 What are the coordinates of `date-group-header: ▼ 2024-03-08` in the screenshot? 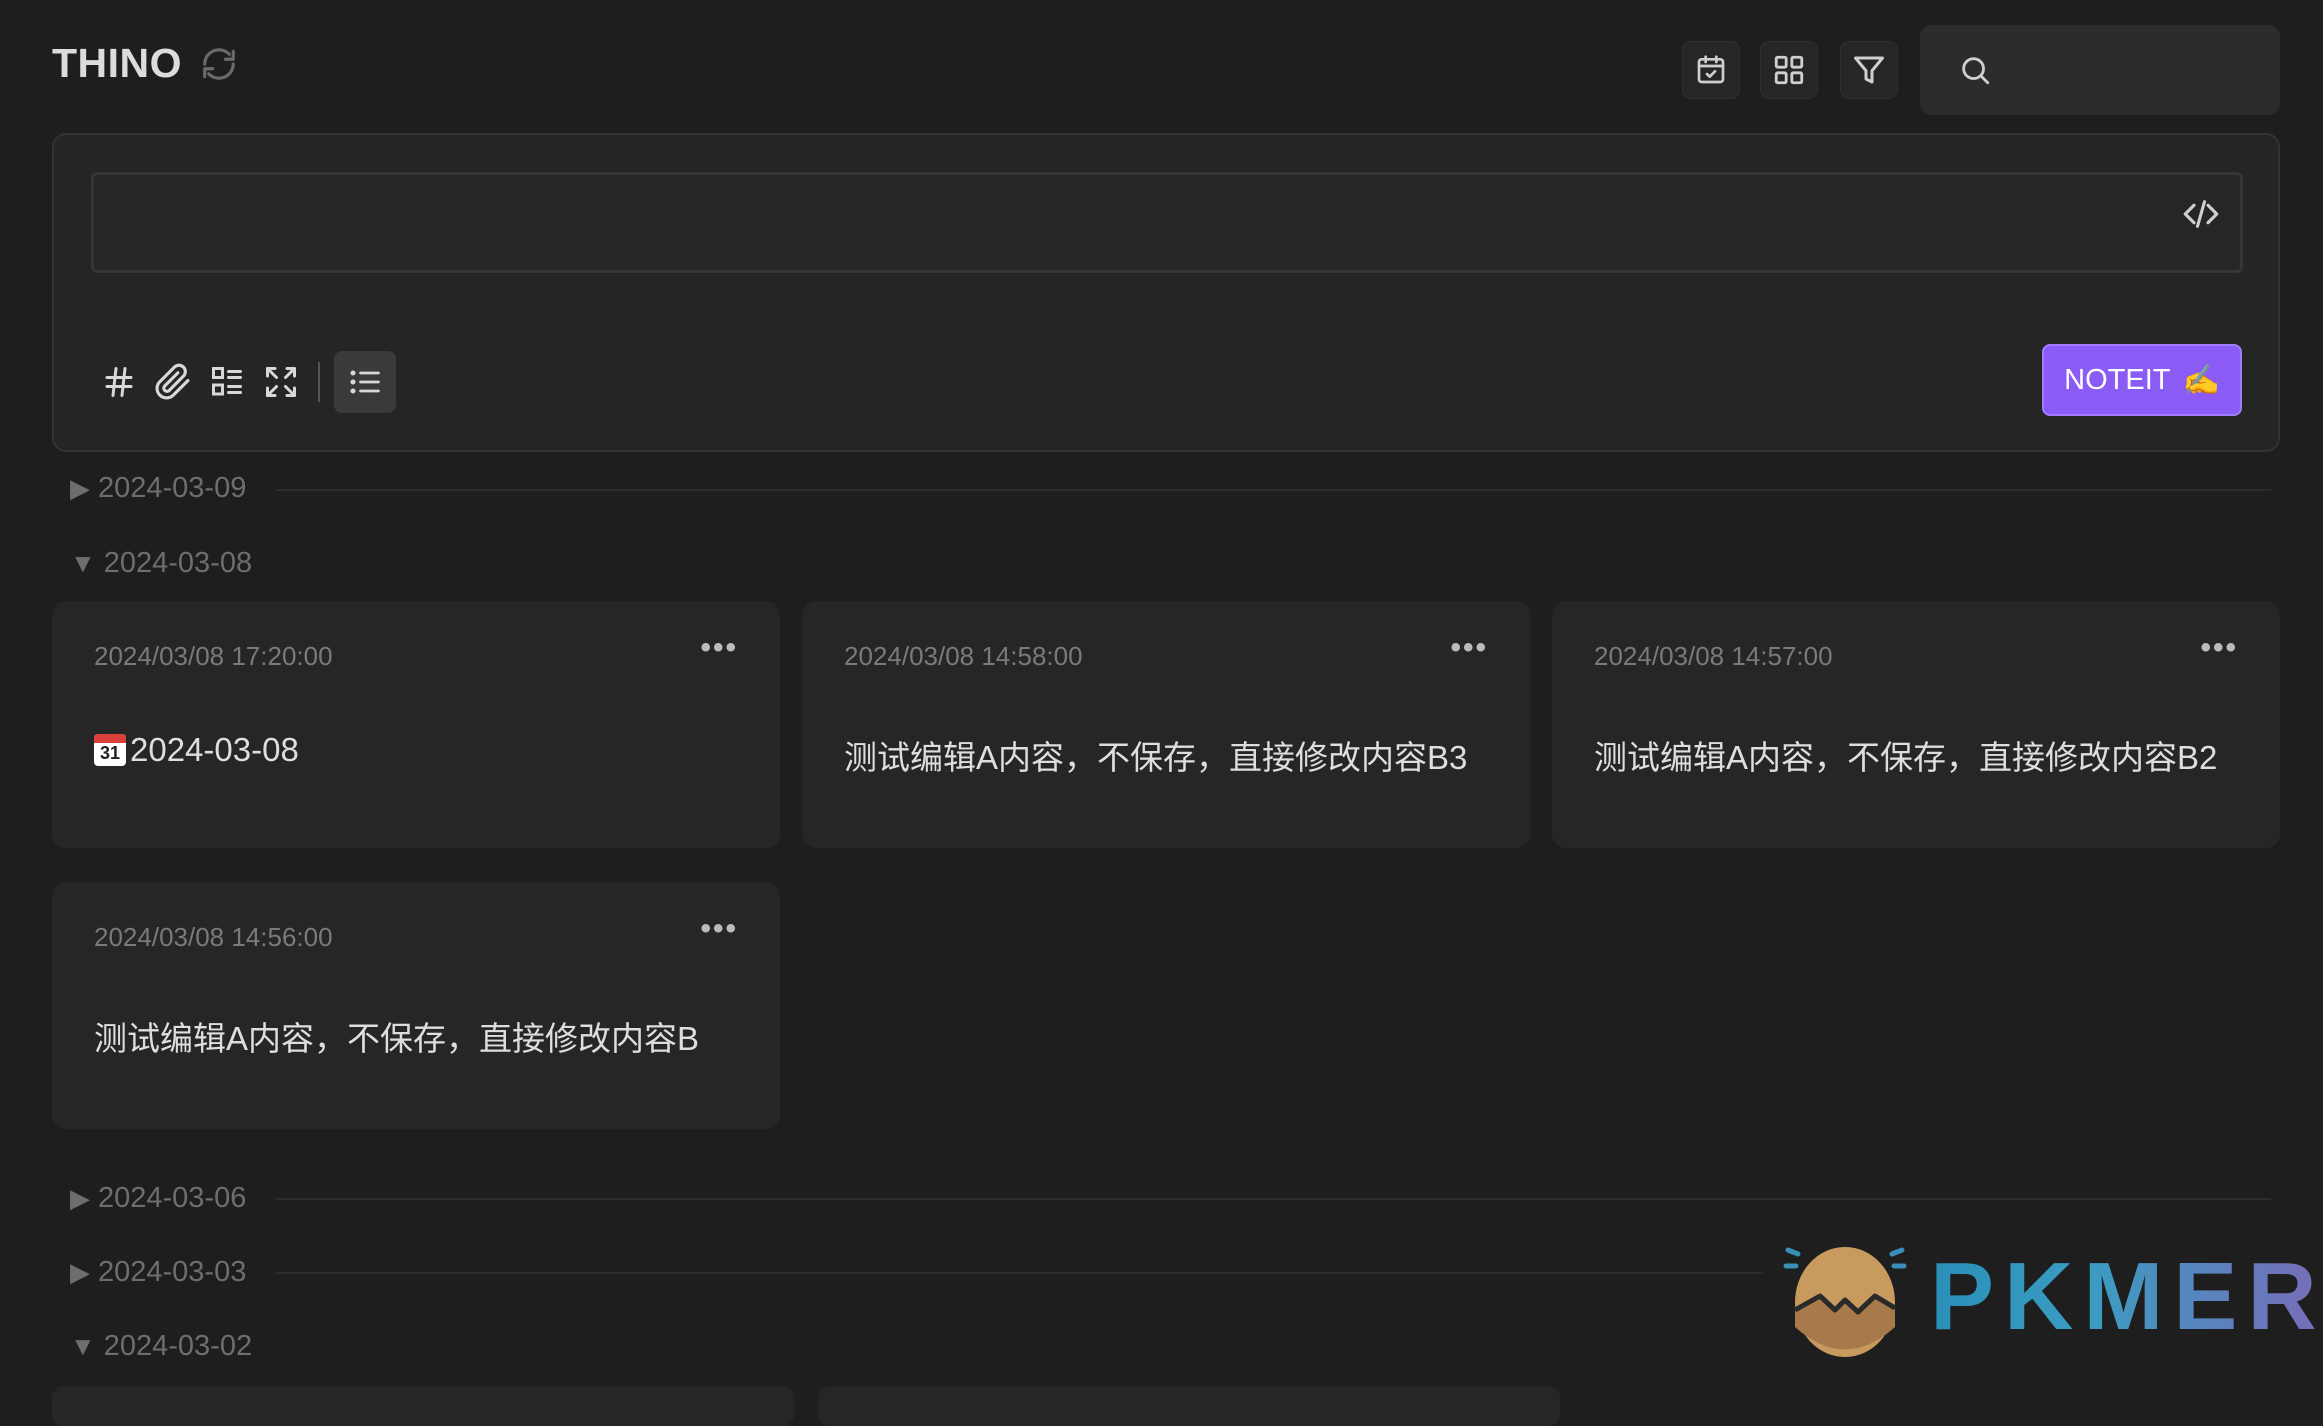 It's located at (161, 563).